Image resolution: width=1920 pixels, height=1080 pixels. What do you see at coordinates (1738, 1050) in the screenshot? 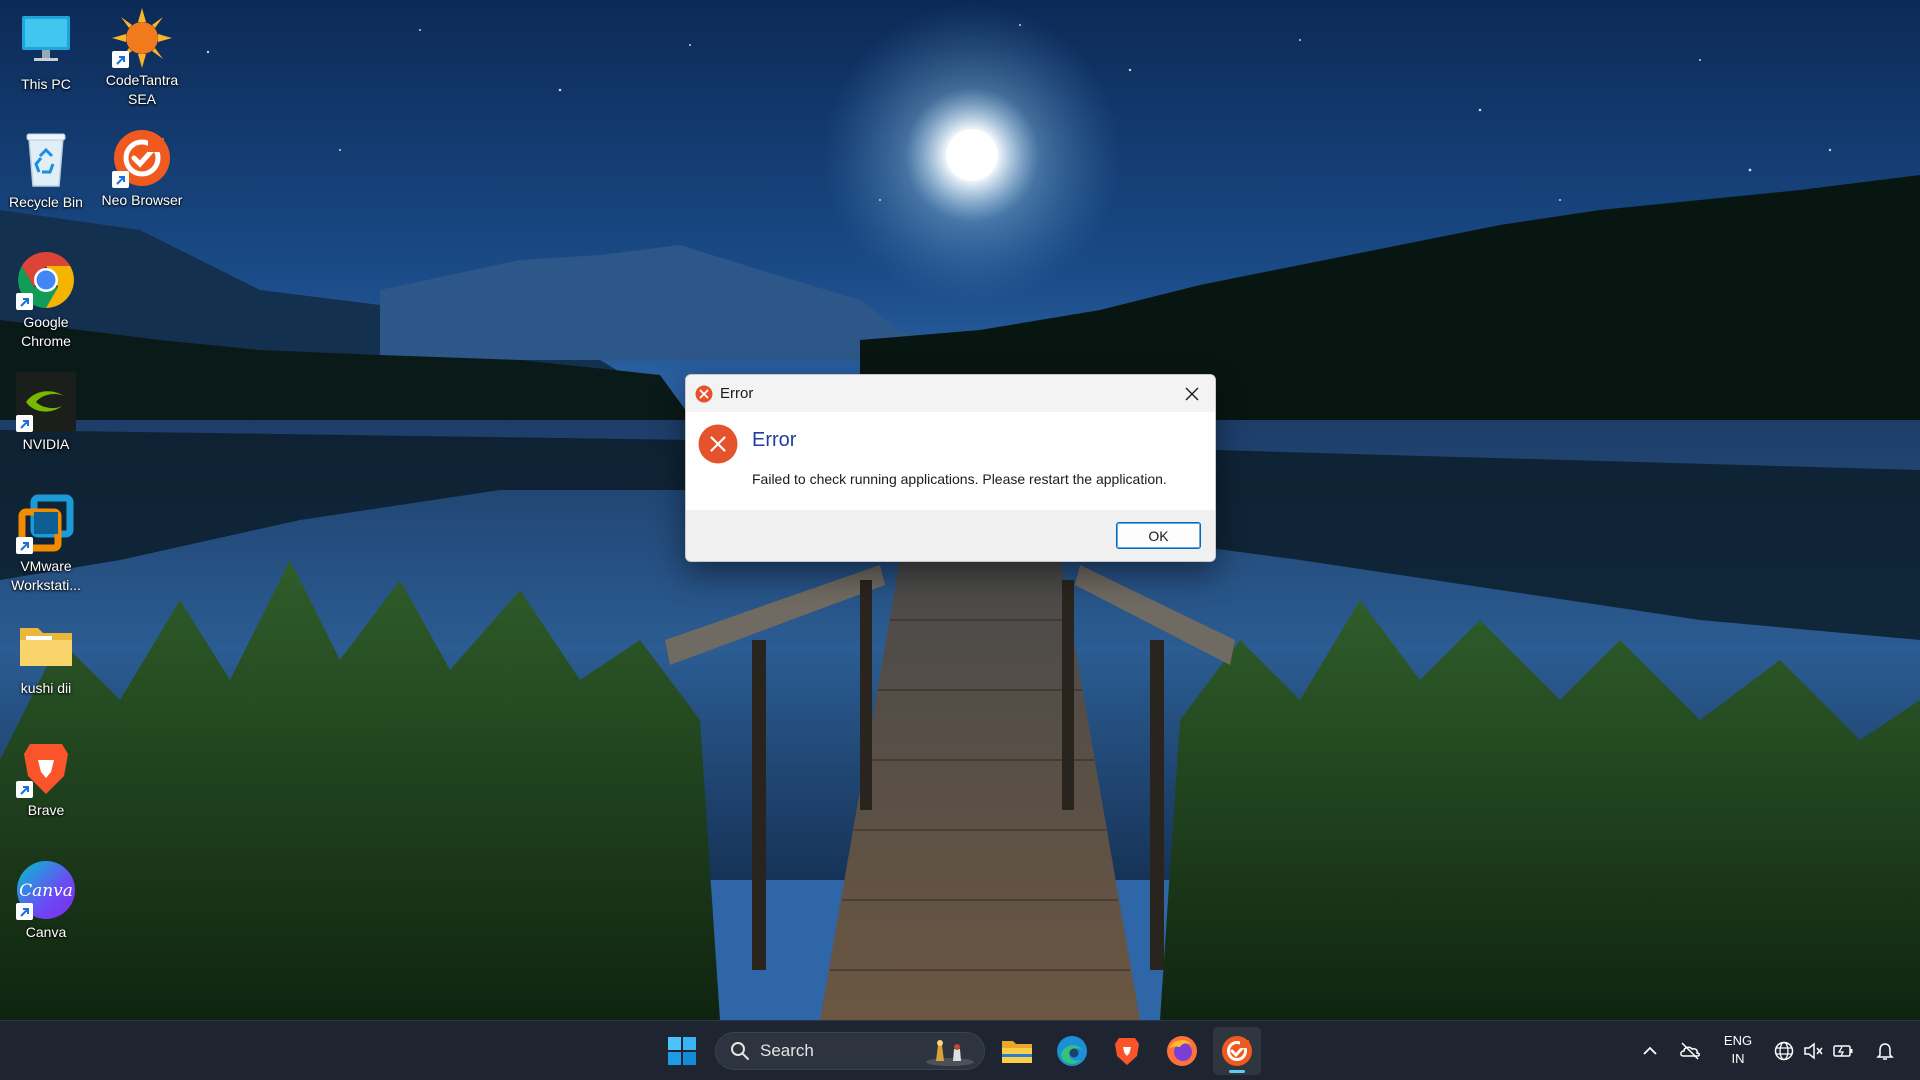
I see `language-indicator: ENG IN` at bounding box center [1738, 1050].